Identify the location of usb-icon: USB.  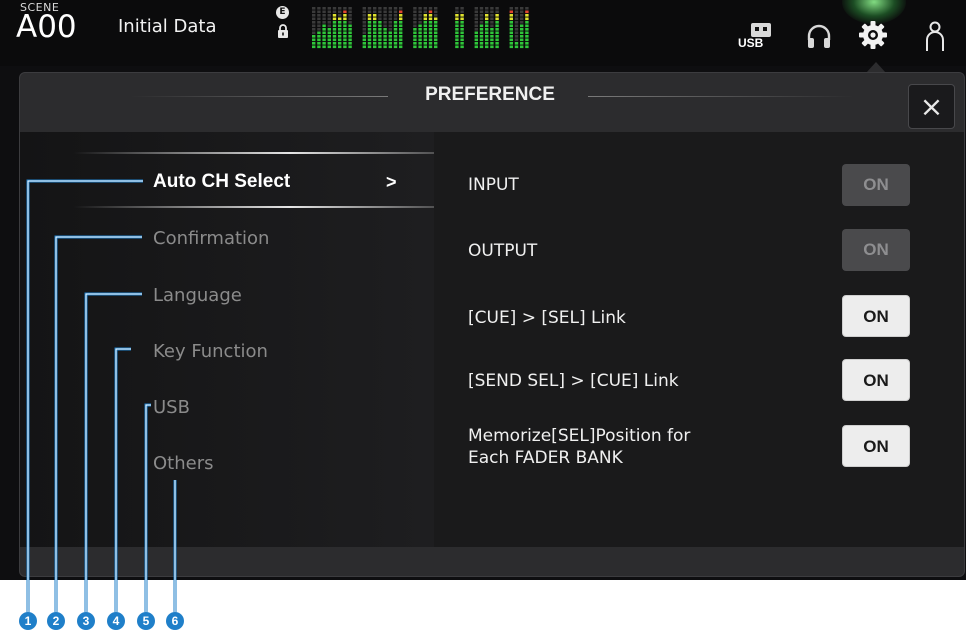
(756, 38).